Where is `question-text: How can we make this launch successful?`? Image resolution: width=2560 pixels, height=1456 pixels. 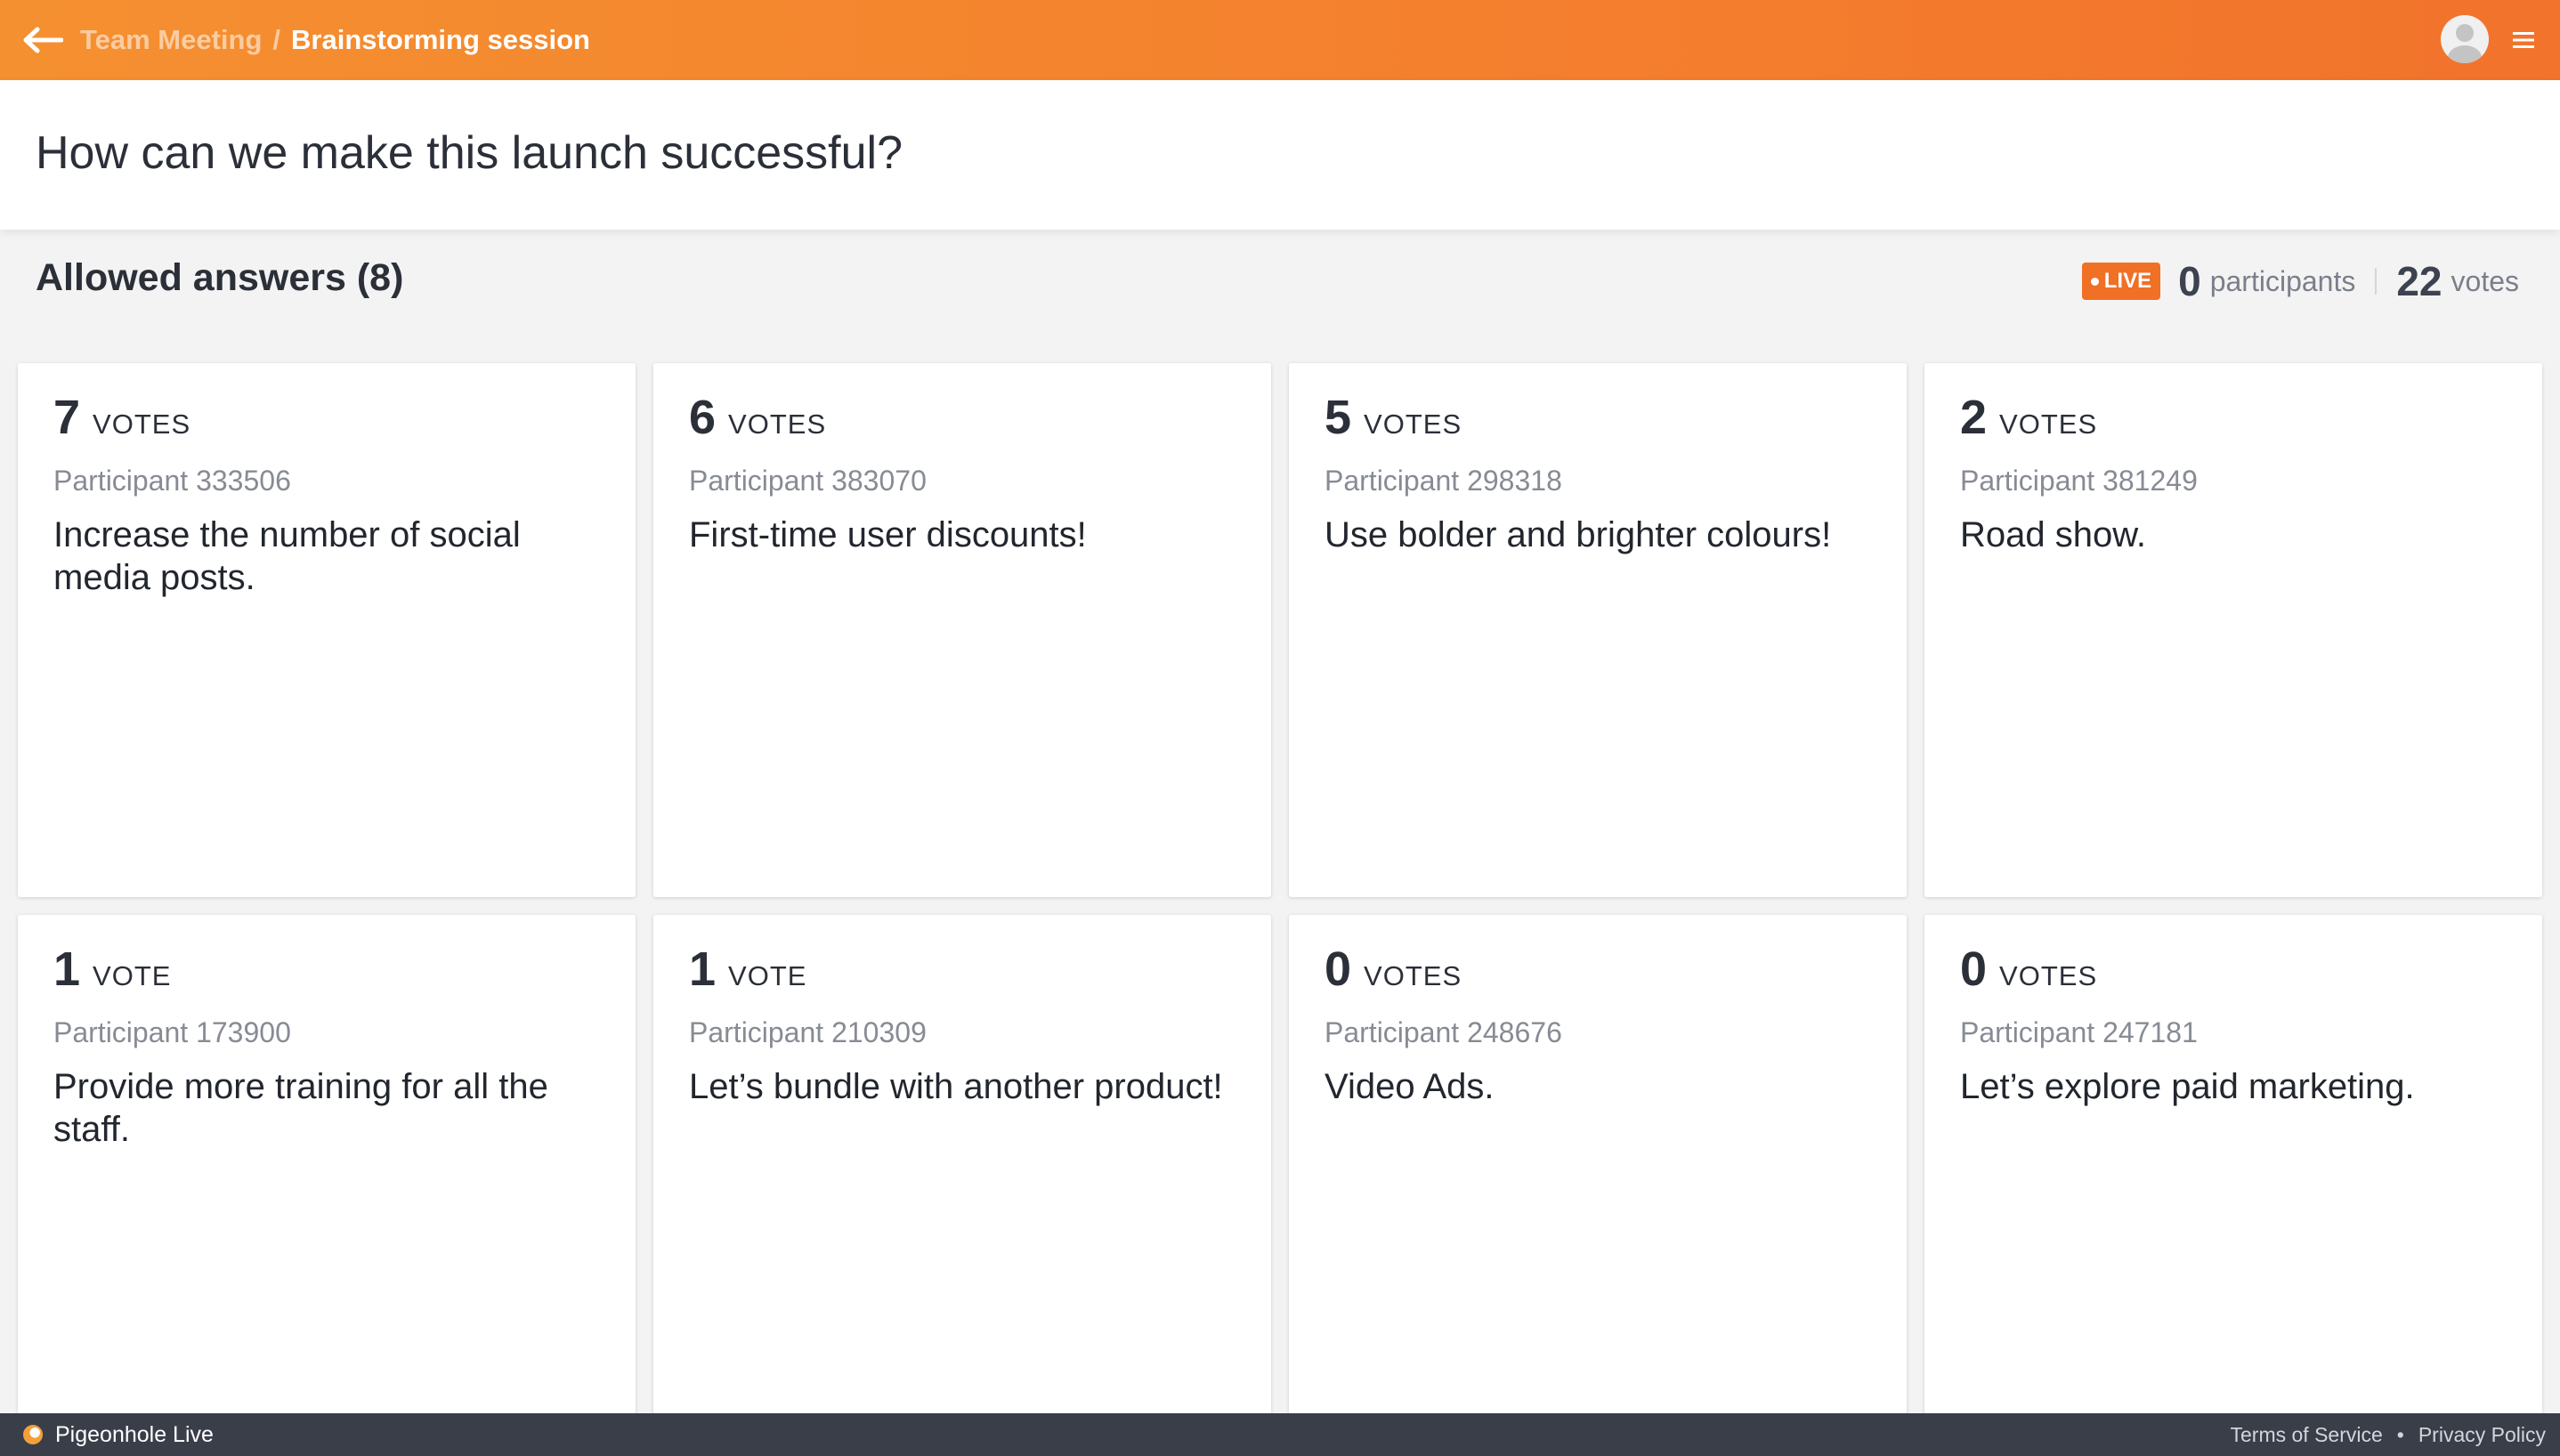
question-text: How can we make this launch successful? is located at coordinates (470, 153).